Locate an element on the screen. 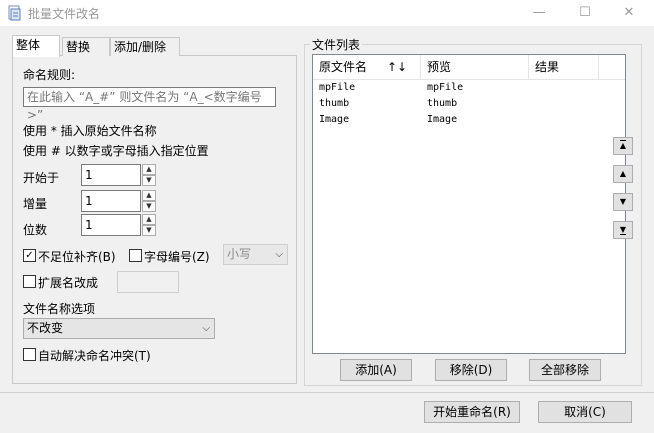 This screenshot has width=654, height=433. step-stepper: ▲ ▼ is located at coordinates (149, 201).